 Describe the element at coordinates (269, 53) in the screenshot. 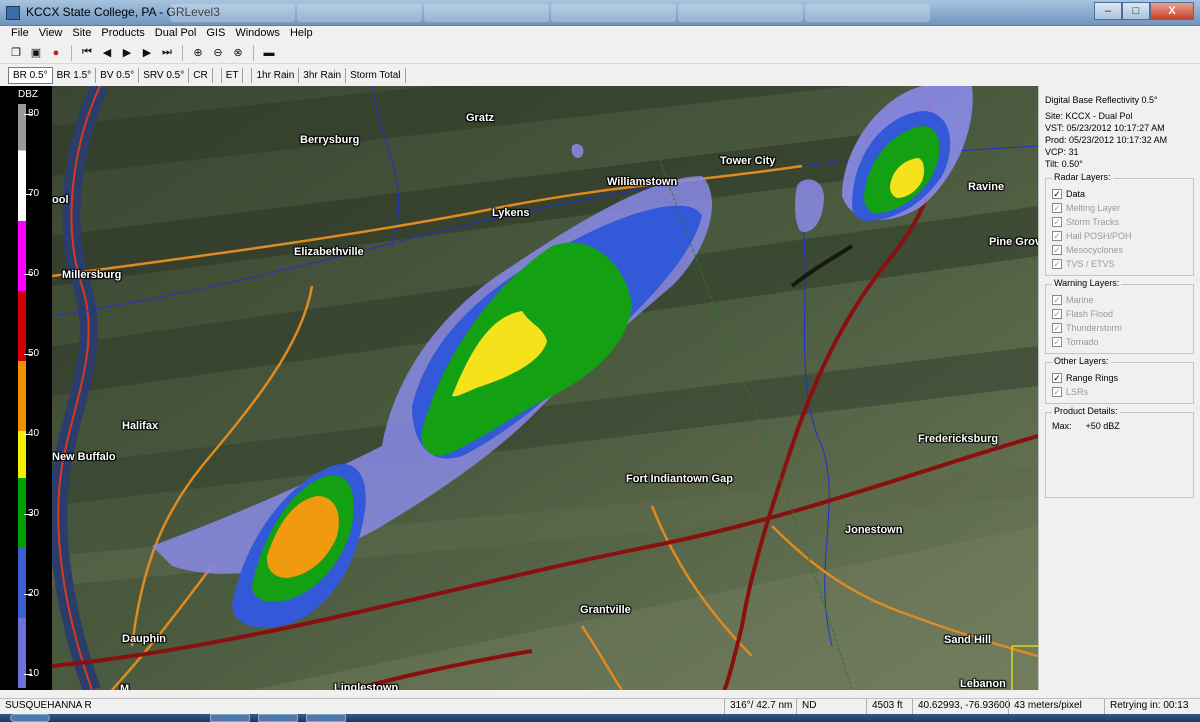

I see `window-icon: ▬` at that location.